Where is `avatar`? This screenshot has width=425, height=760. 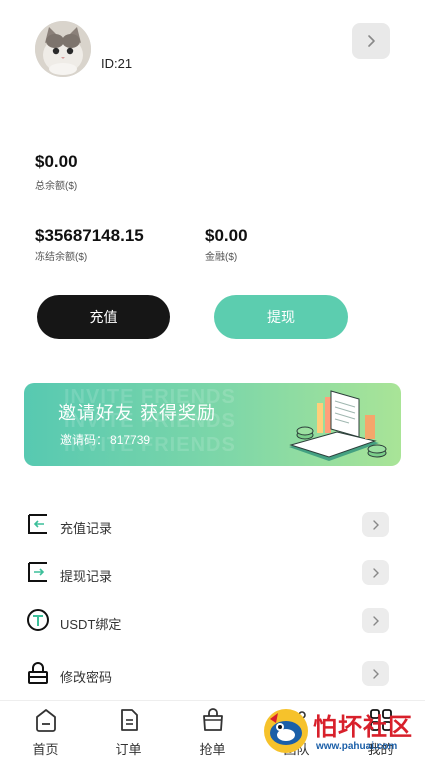
avatar is located at coordinates (63, 49).